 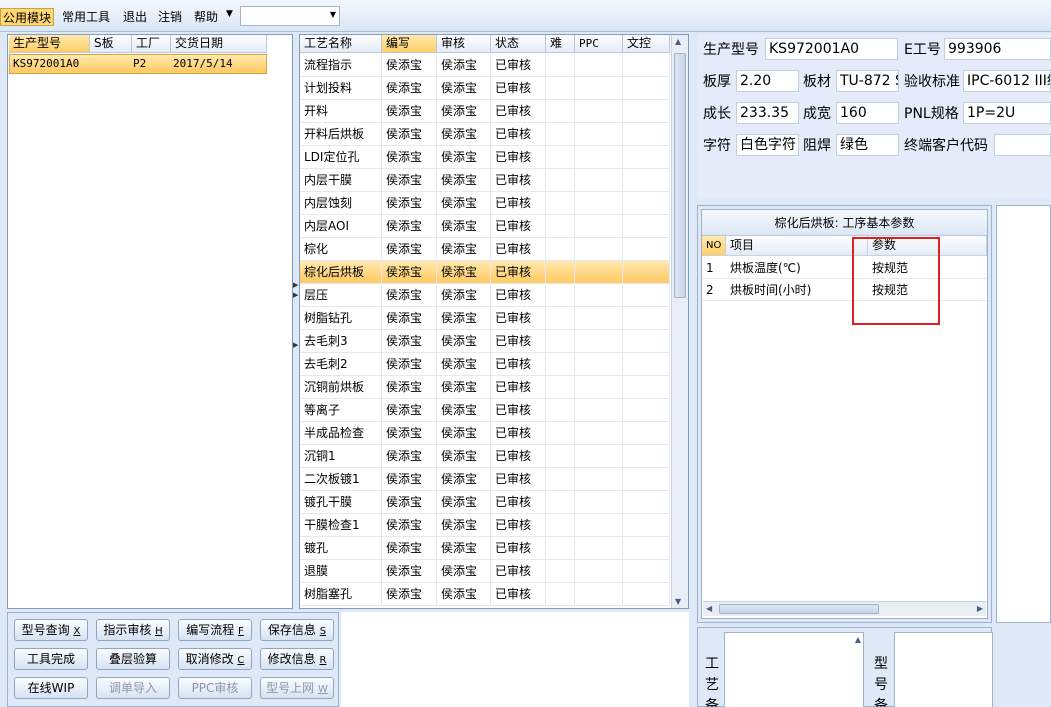 I want to click on table-row: 流程指示 侯添宝 侯添宝 已审核, so click(x=485, y=65).